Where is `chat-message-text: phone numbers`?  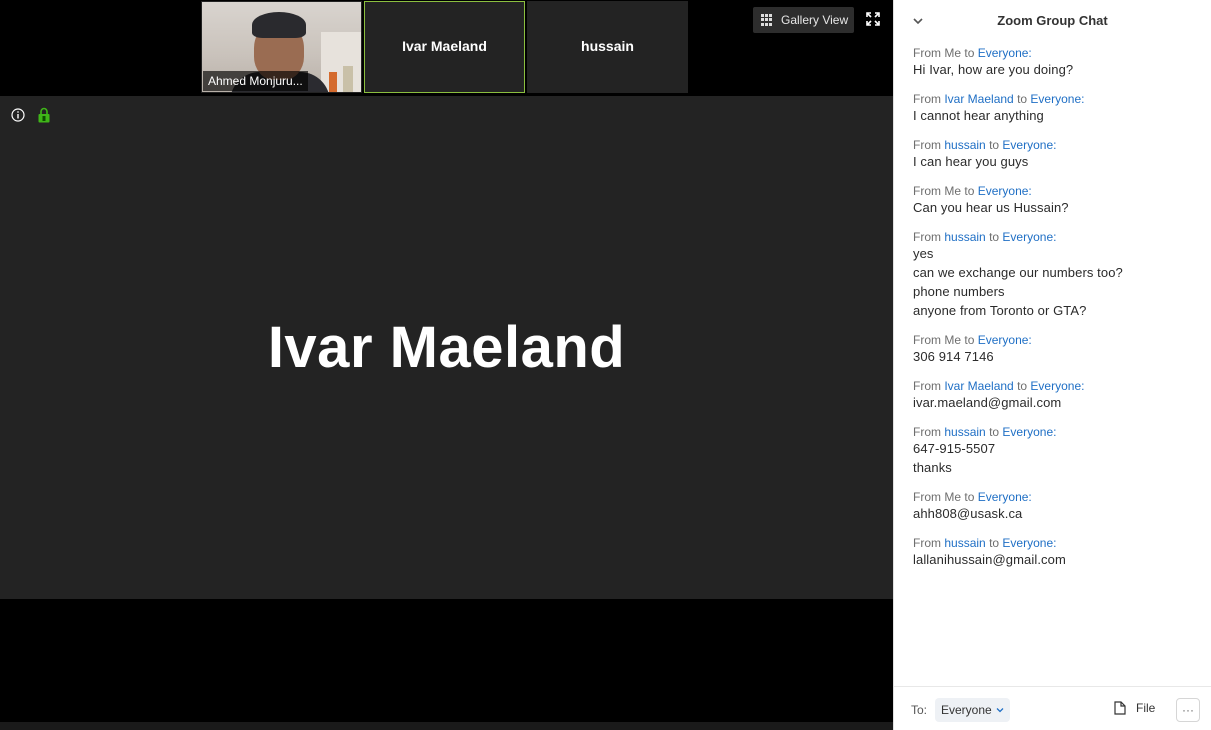
chat-message-text: phone numbers is located at coordinates (959, 291).